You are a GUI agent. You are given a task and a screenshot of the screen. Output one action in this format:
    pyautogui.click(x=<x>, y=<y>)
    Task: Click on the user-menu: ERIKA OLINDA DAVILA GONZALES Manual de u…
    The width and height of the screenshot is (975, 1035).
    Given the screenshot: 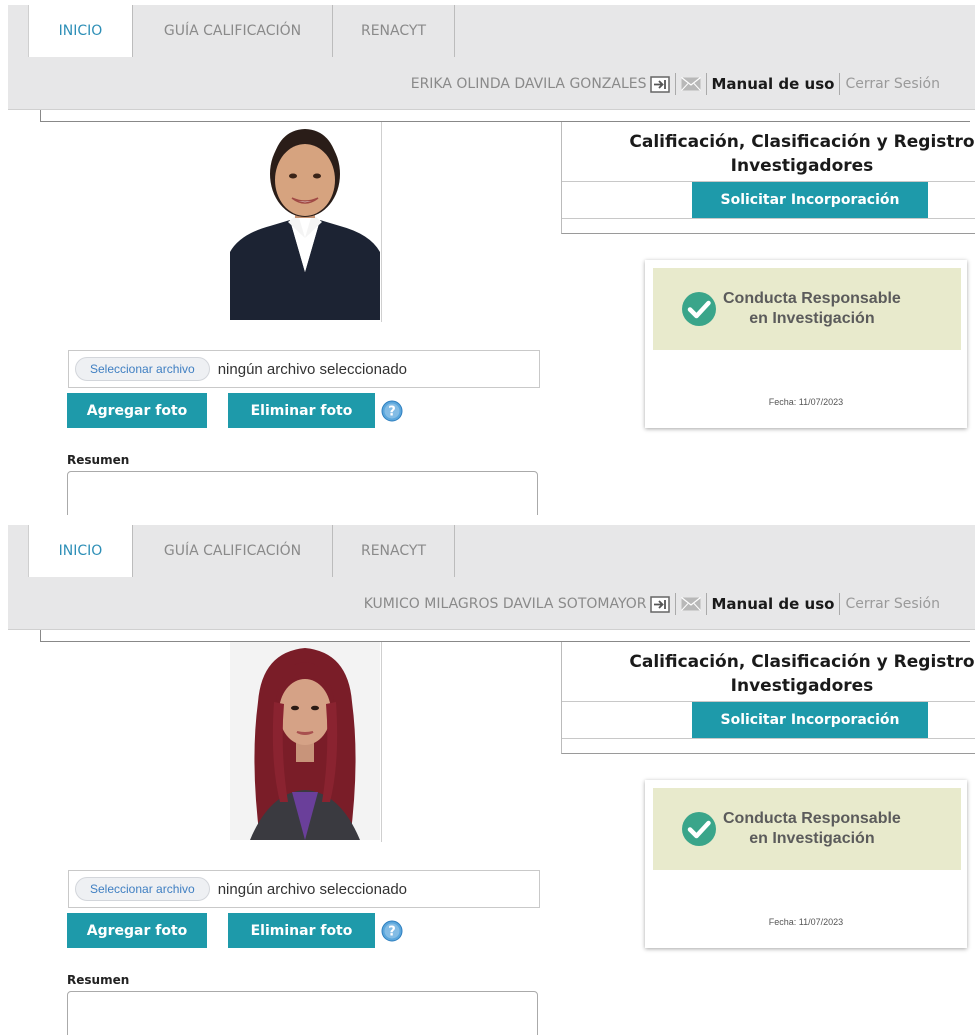 What is the action you would take?
    pyautogui.click(x=675, y=84)
    